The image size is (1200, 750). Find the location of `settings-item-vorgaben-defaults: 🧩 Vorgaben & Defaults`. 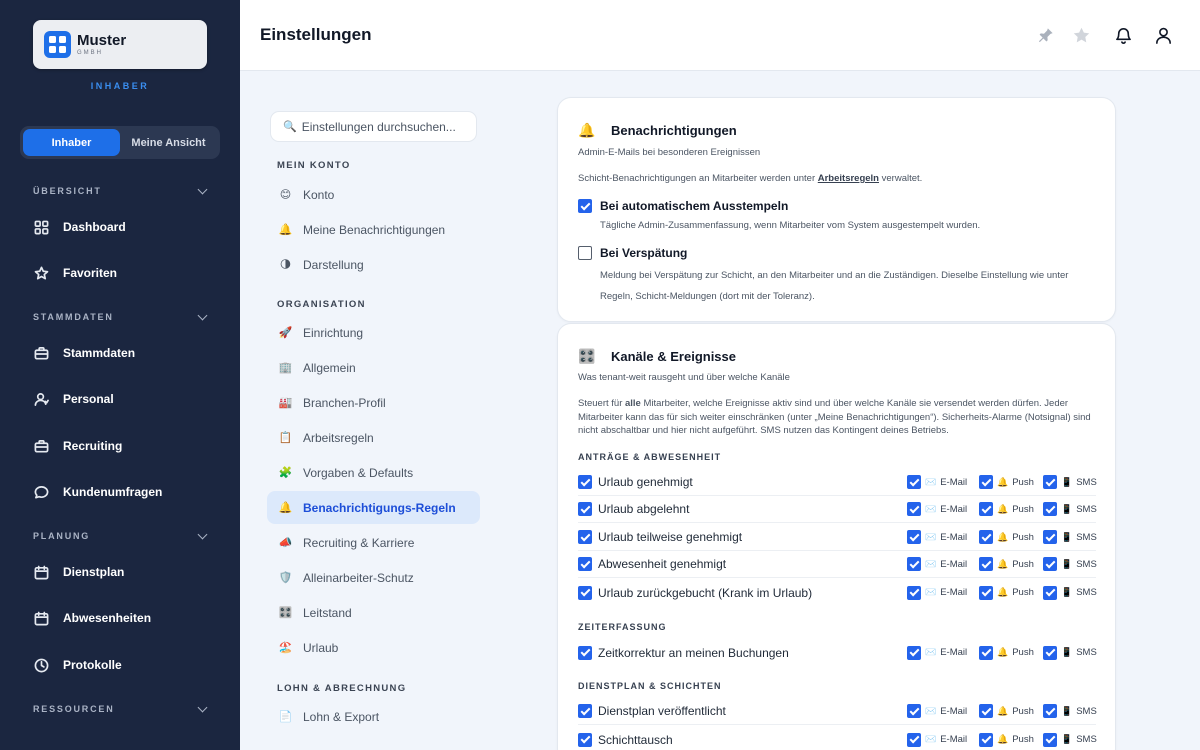

settings-item-vorgaben-defaults: 🧩 Vorgaben & Defaults is located at coordinates (373, 472).